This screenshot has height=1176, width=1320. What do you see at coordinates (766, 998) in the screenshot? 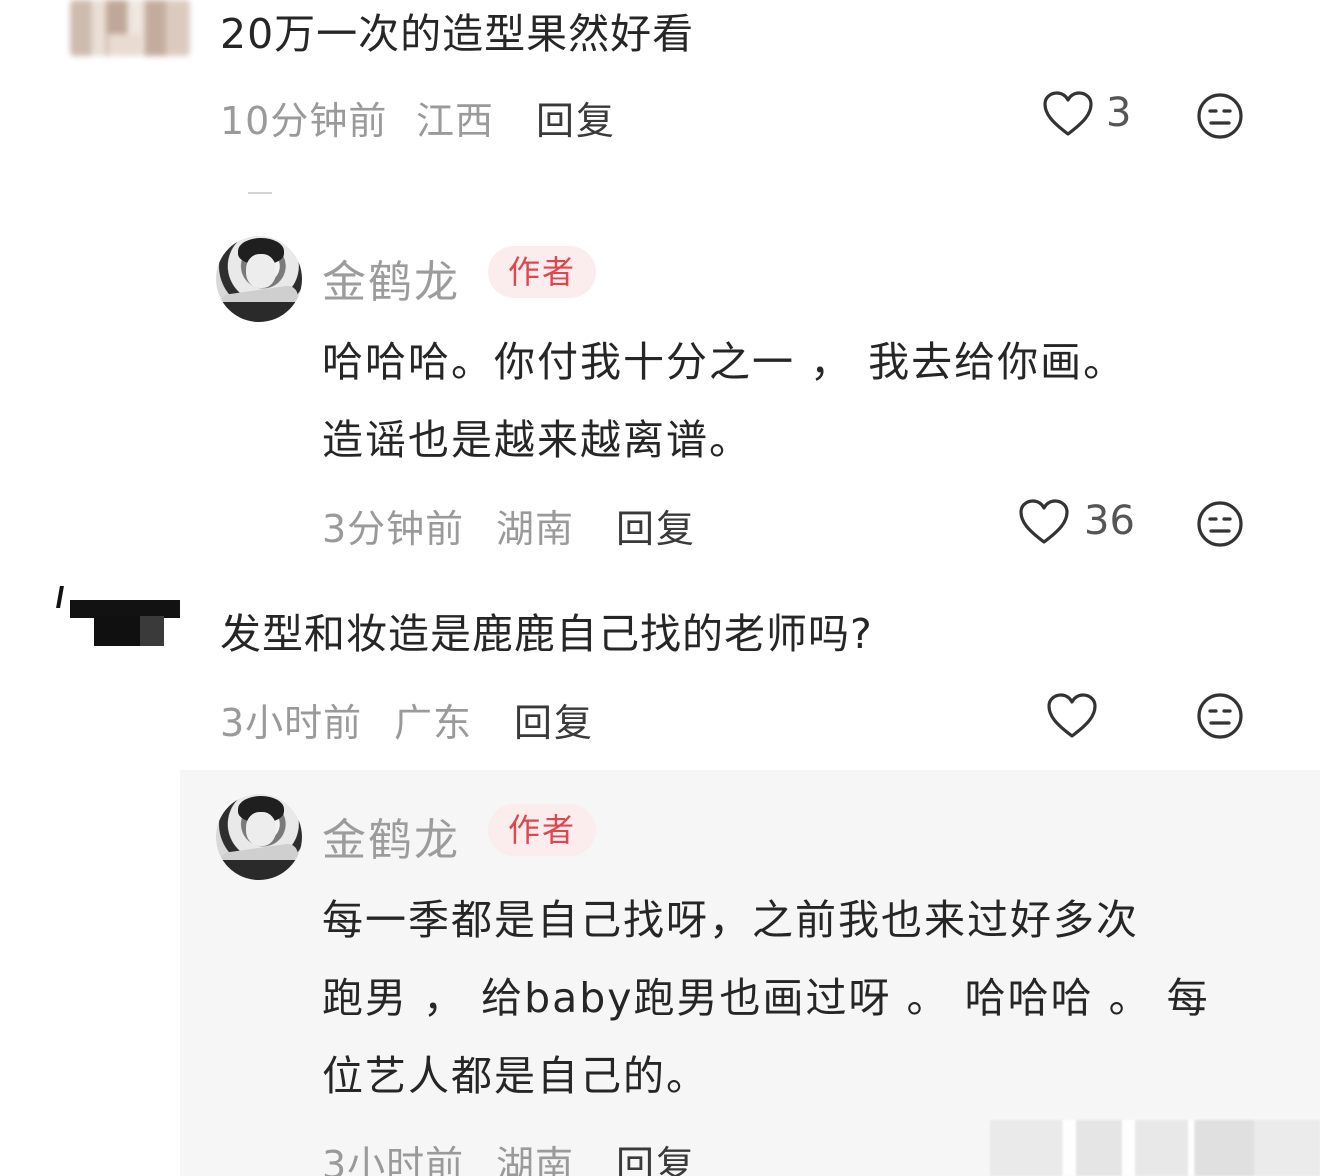
I see `reply-text-line: 跑男 ， 给baby跑男也画过呀 。 哈哈哈 。 每` at bounding box center [766, 998].